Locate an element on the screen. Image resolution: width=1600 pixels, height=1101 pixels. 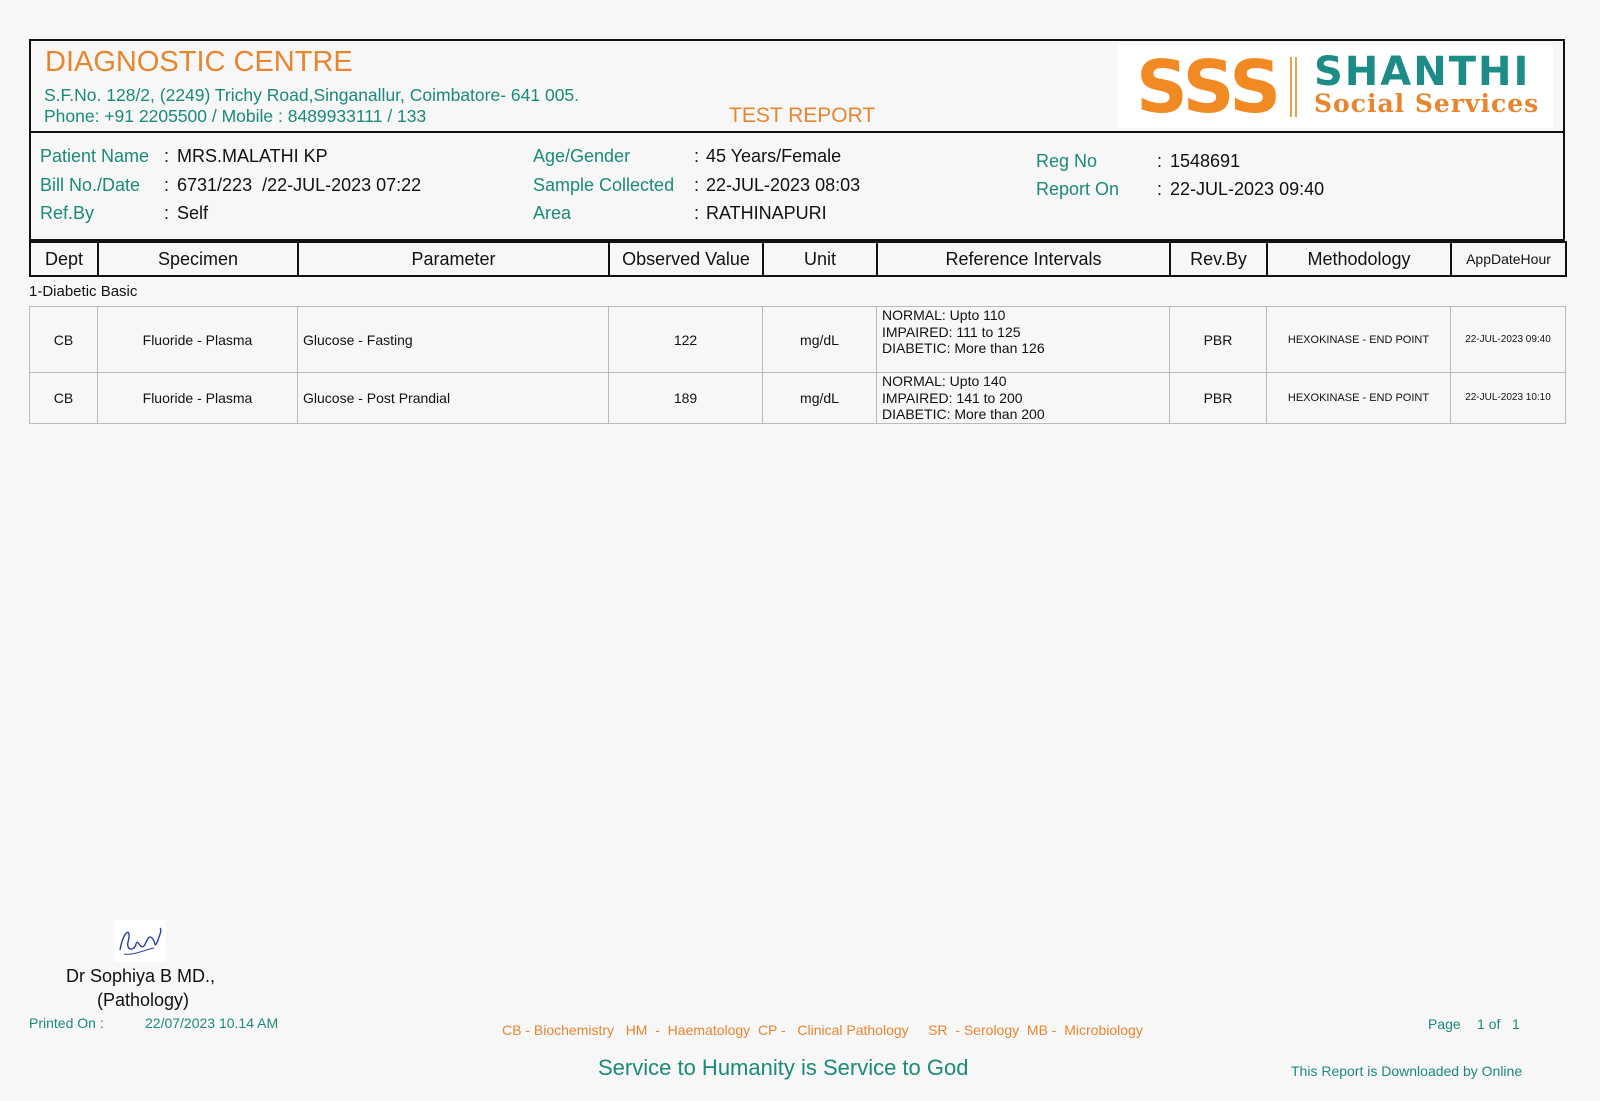
reg-no-value: 1548691 is located at coordinates (1205, 161).